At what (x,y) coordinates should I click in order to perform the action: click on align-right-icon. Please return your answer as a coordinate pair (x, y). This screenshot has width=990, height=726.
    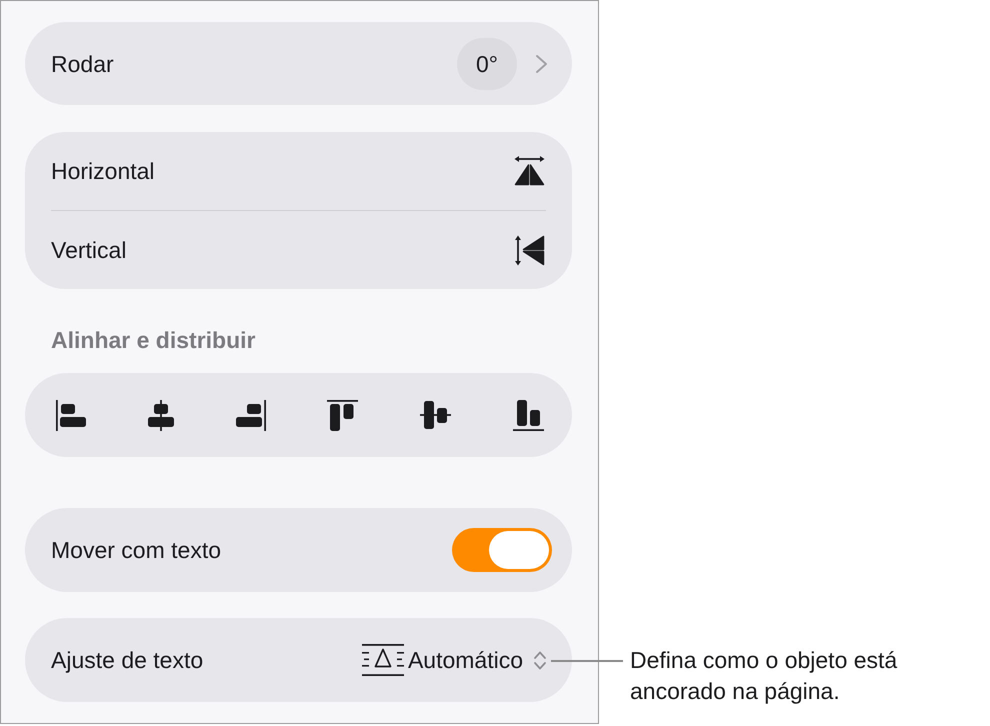
    Looking at the image, I should click on (251, 415).